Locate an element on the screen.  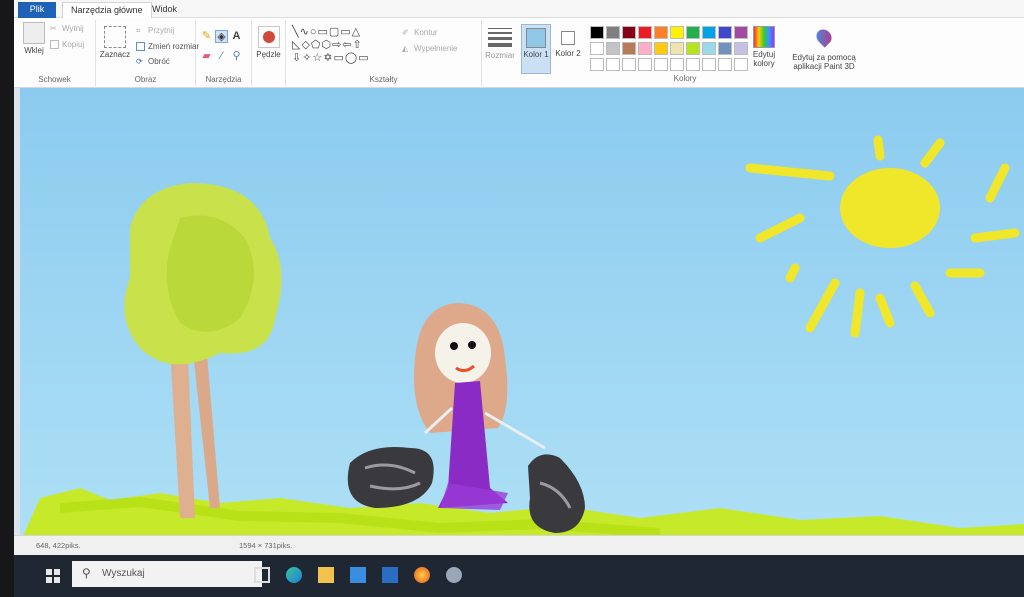
store-icon is located at coordinates (358, 575).